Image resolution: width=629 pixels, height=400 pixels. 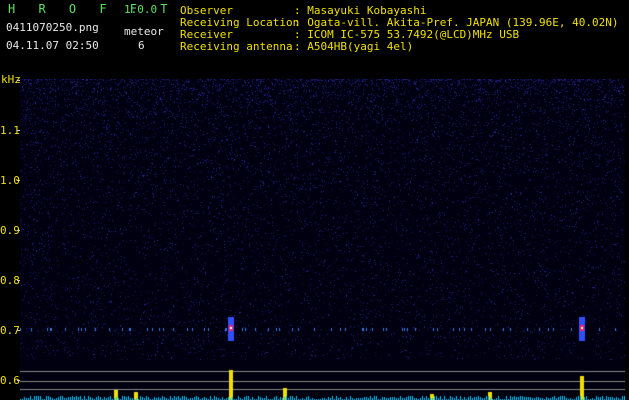 What do you see at coordinates (141, 9) in the screenshot?
I see `app-version: 1.0.0` at bounding box center [141, 9].